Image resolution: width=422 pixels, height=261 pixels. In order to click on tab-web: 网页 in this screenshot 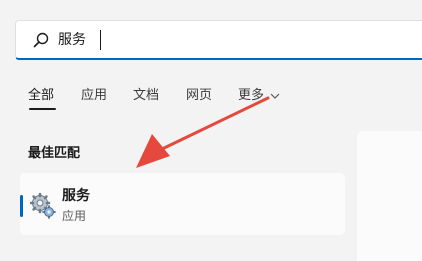, I will do `click(199, 96)`.